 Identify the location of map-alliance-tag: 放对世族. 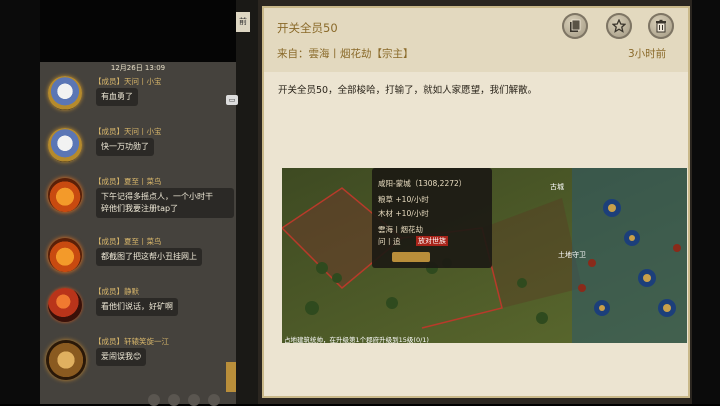
(432, 241).